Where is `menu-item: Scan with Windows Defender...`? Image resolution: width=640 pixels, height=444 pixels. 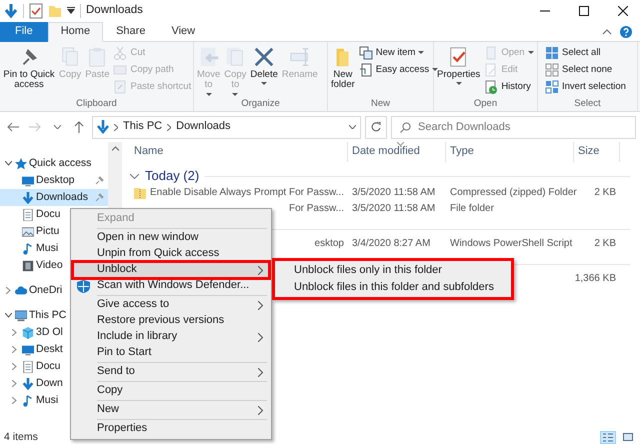 menu-item: Scan with Windows Defender... is located at coordinates (171, 286).